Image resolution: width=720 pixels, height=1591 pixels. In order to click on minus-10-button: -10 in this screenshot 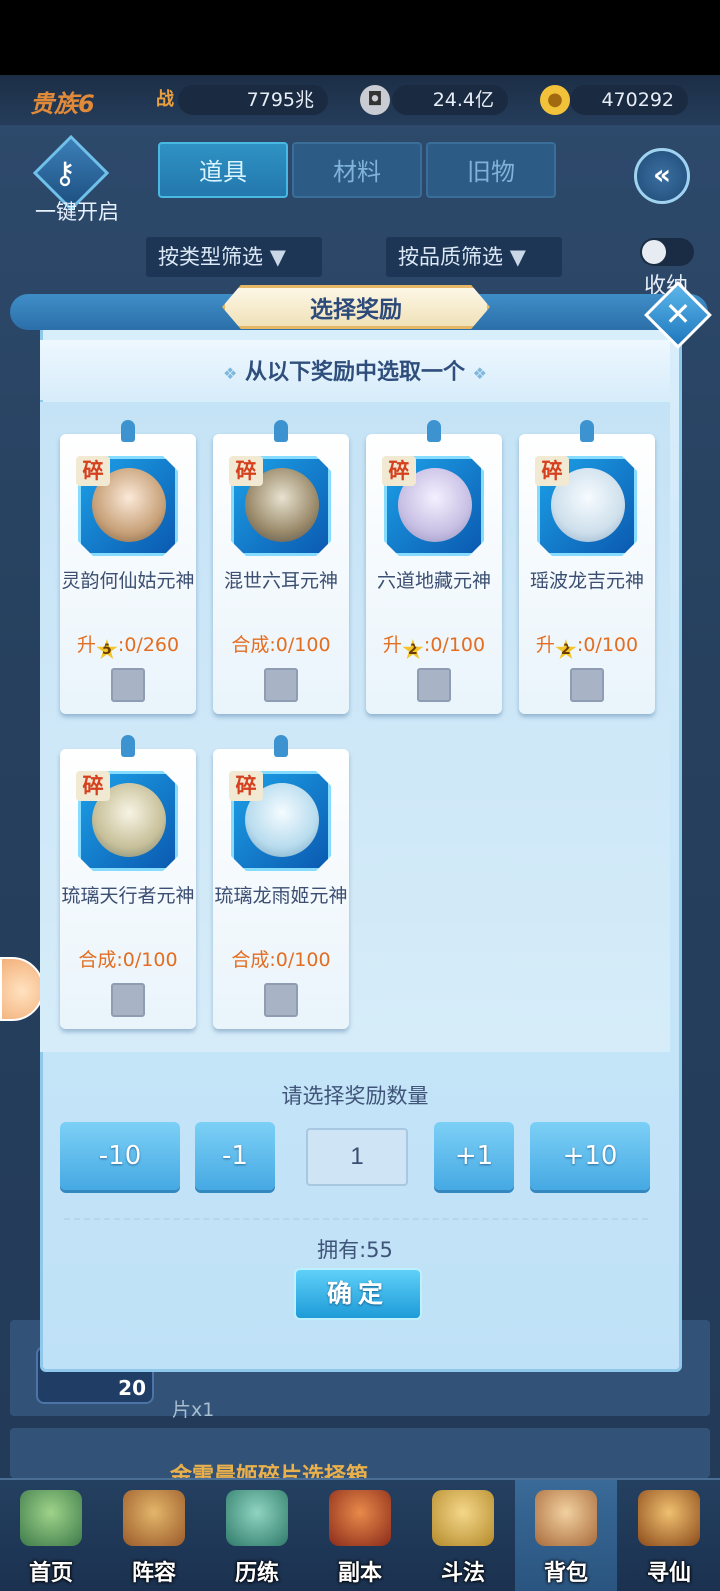, I will do `click(120, 1156)`.